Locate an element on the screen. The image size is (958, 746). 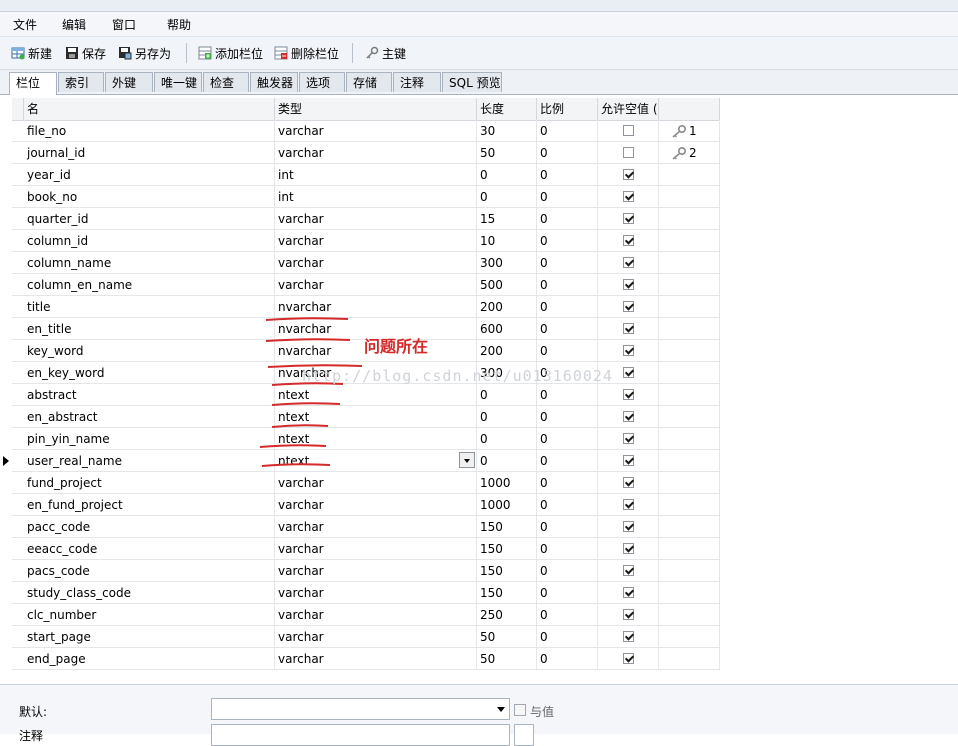
comment-field is located at coordinates (360, 735).